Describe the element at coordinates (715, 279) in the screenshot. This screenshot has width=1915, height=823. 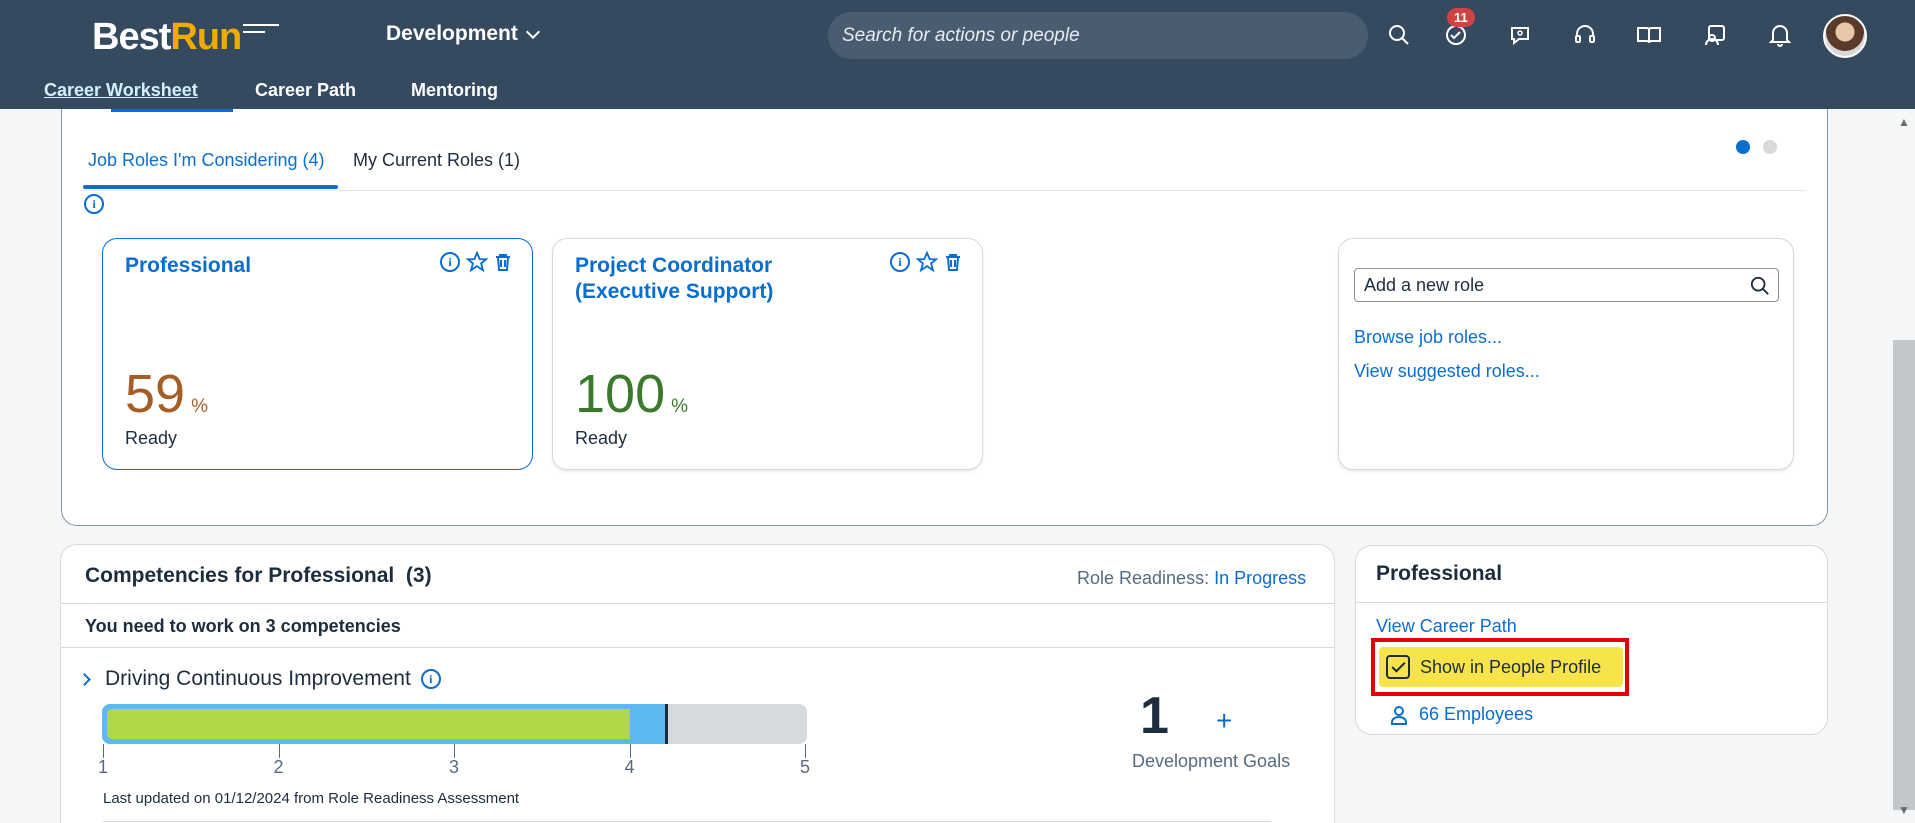
I see `role-card-title: Project Coordinator (Executive Support)` at that location.